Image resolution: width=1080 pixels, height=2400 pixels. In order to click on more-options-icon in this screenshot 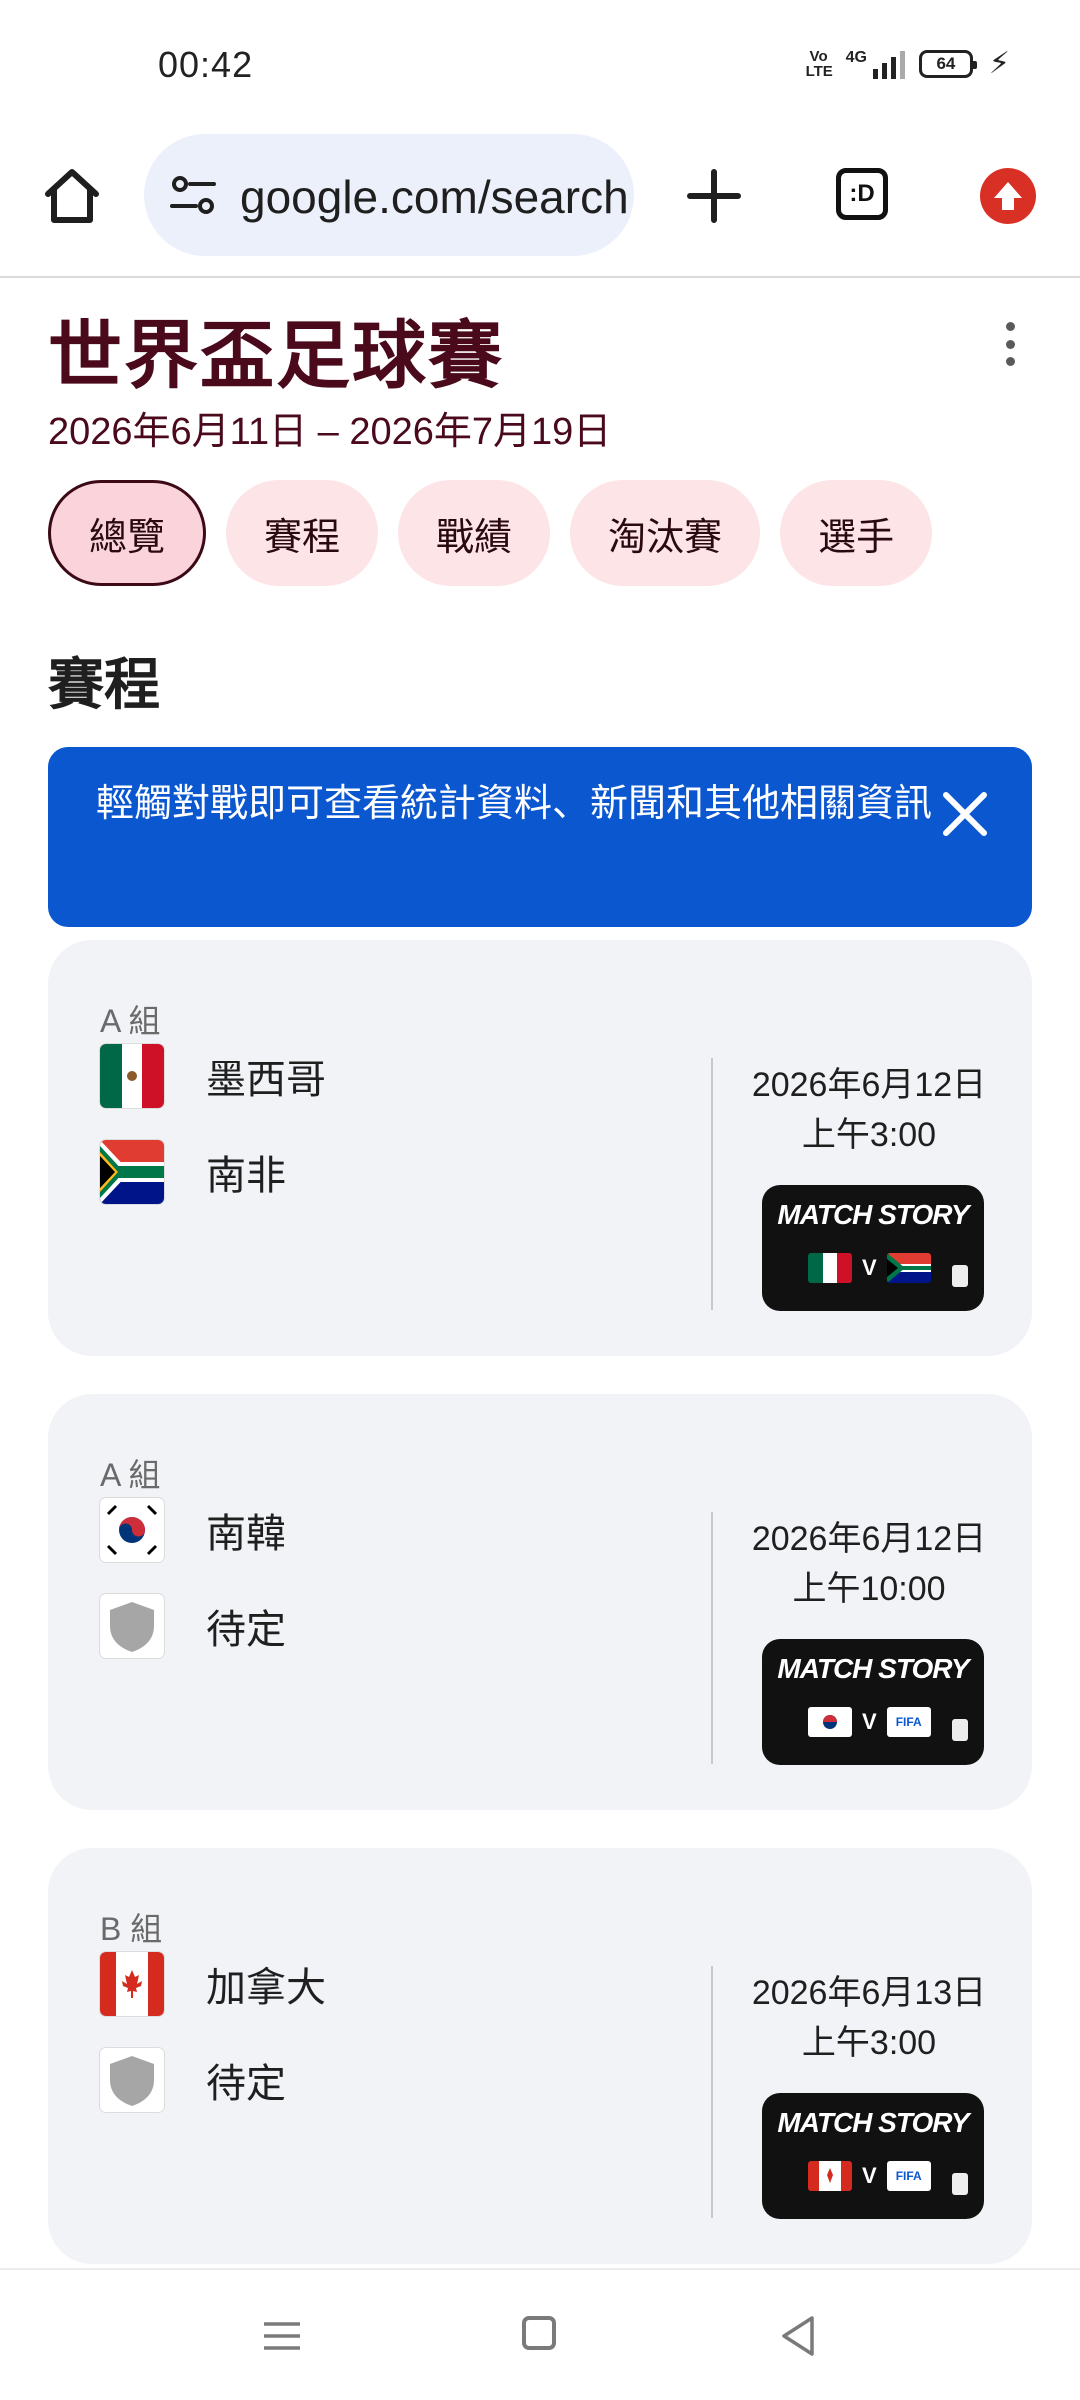, I will do `click(1010, 344)`.